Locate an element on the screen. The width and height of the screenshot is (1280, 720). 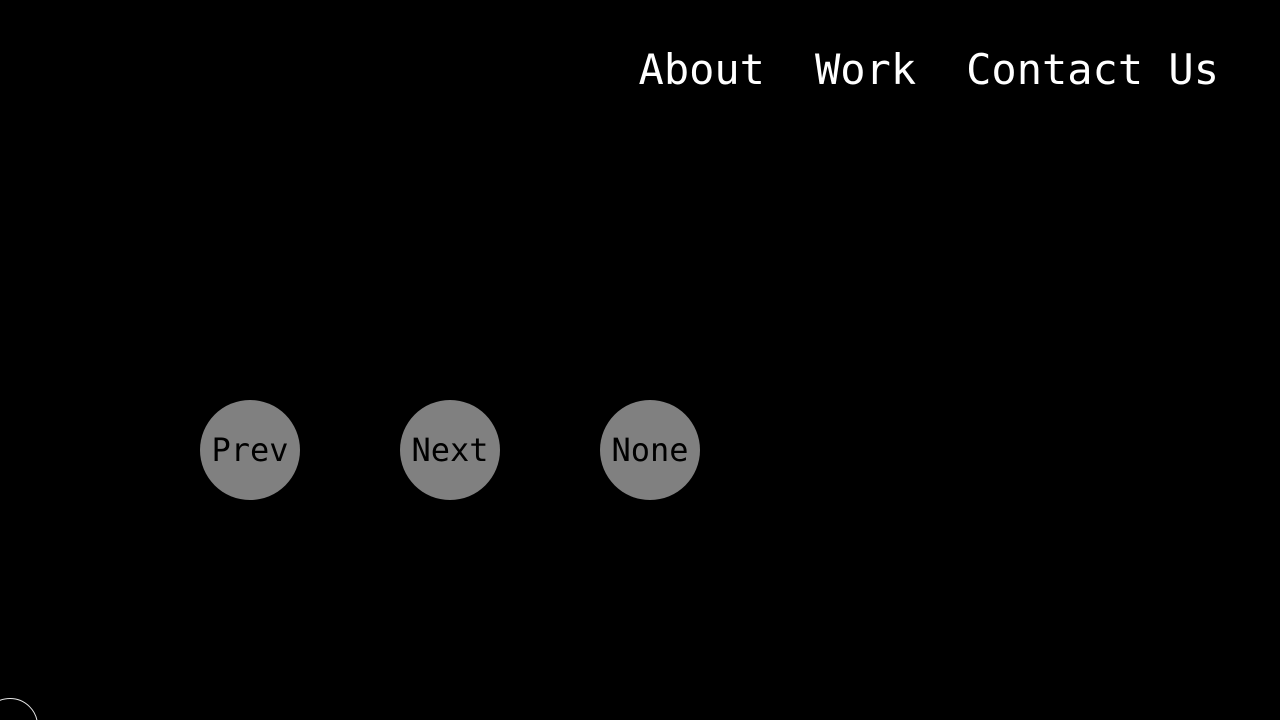
carousel-controls: Prev Next None is located at coordinates (450, 450).